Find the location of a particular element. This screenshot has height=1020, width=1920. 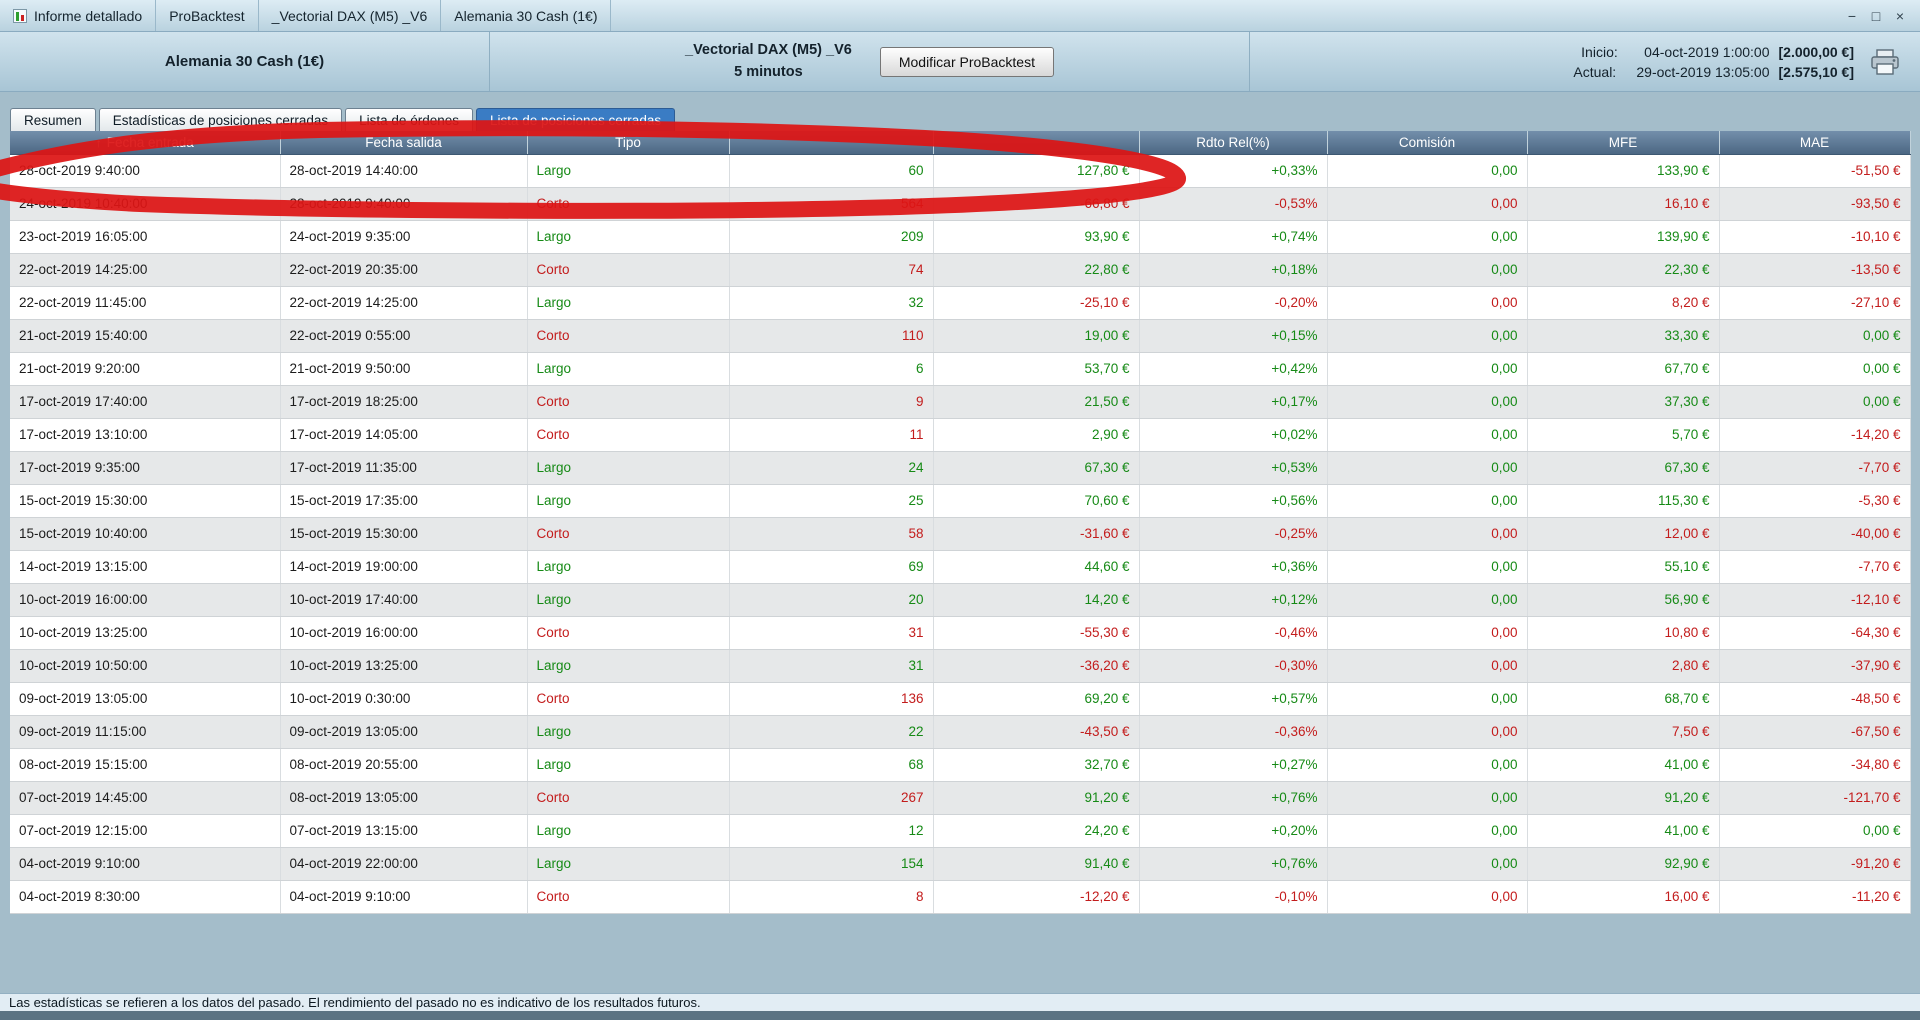

tab-lista-de-rdenes: Lista de órdenes is located at coordinates (409, 119).